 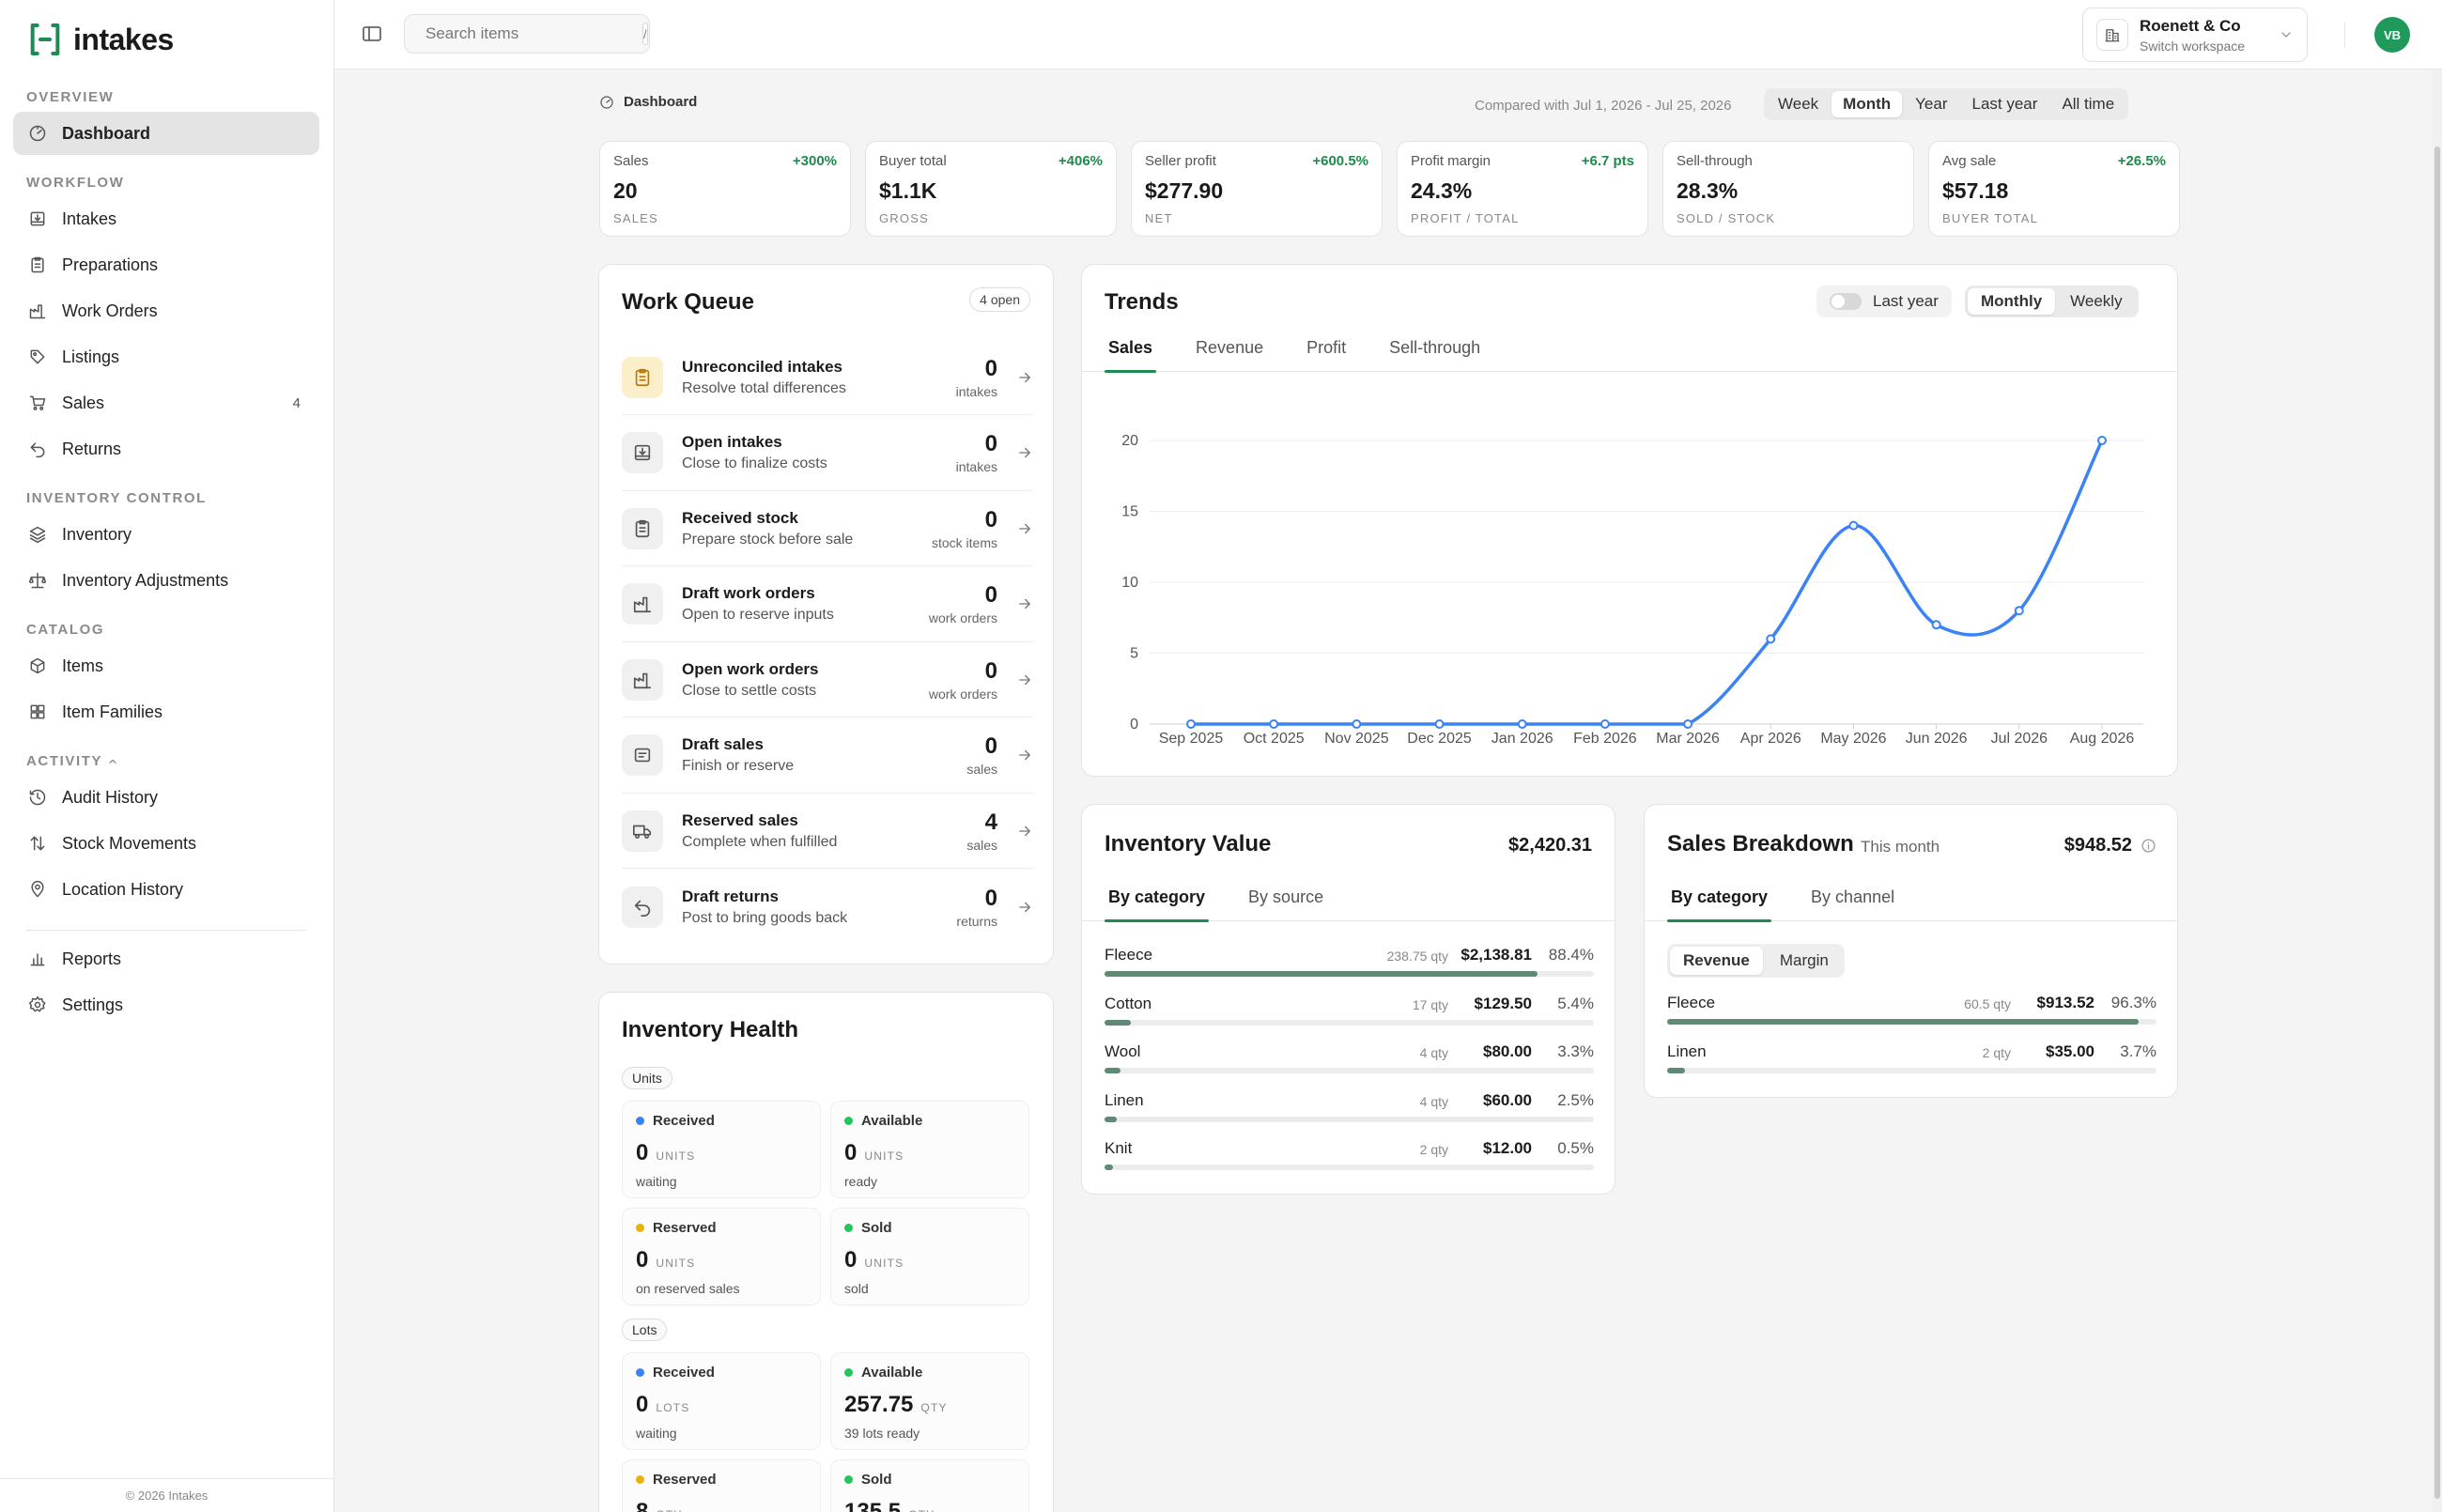 I want to click on search-box: /, so click(x=527, y=34).